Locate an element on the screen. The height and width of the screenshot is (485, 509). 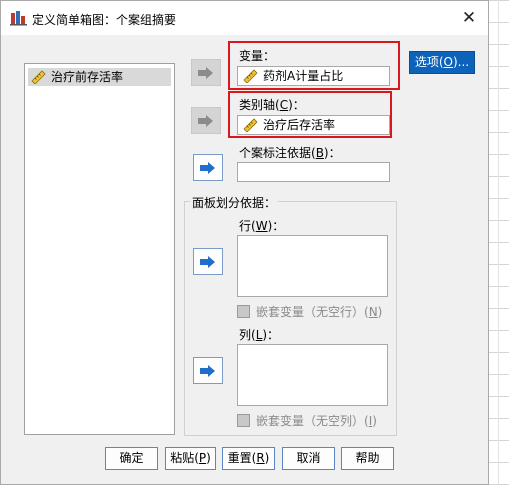
row-nest-checkbox-row: 嵌套变量（无空行）(N) is located at coordinates (309, 311).